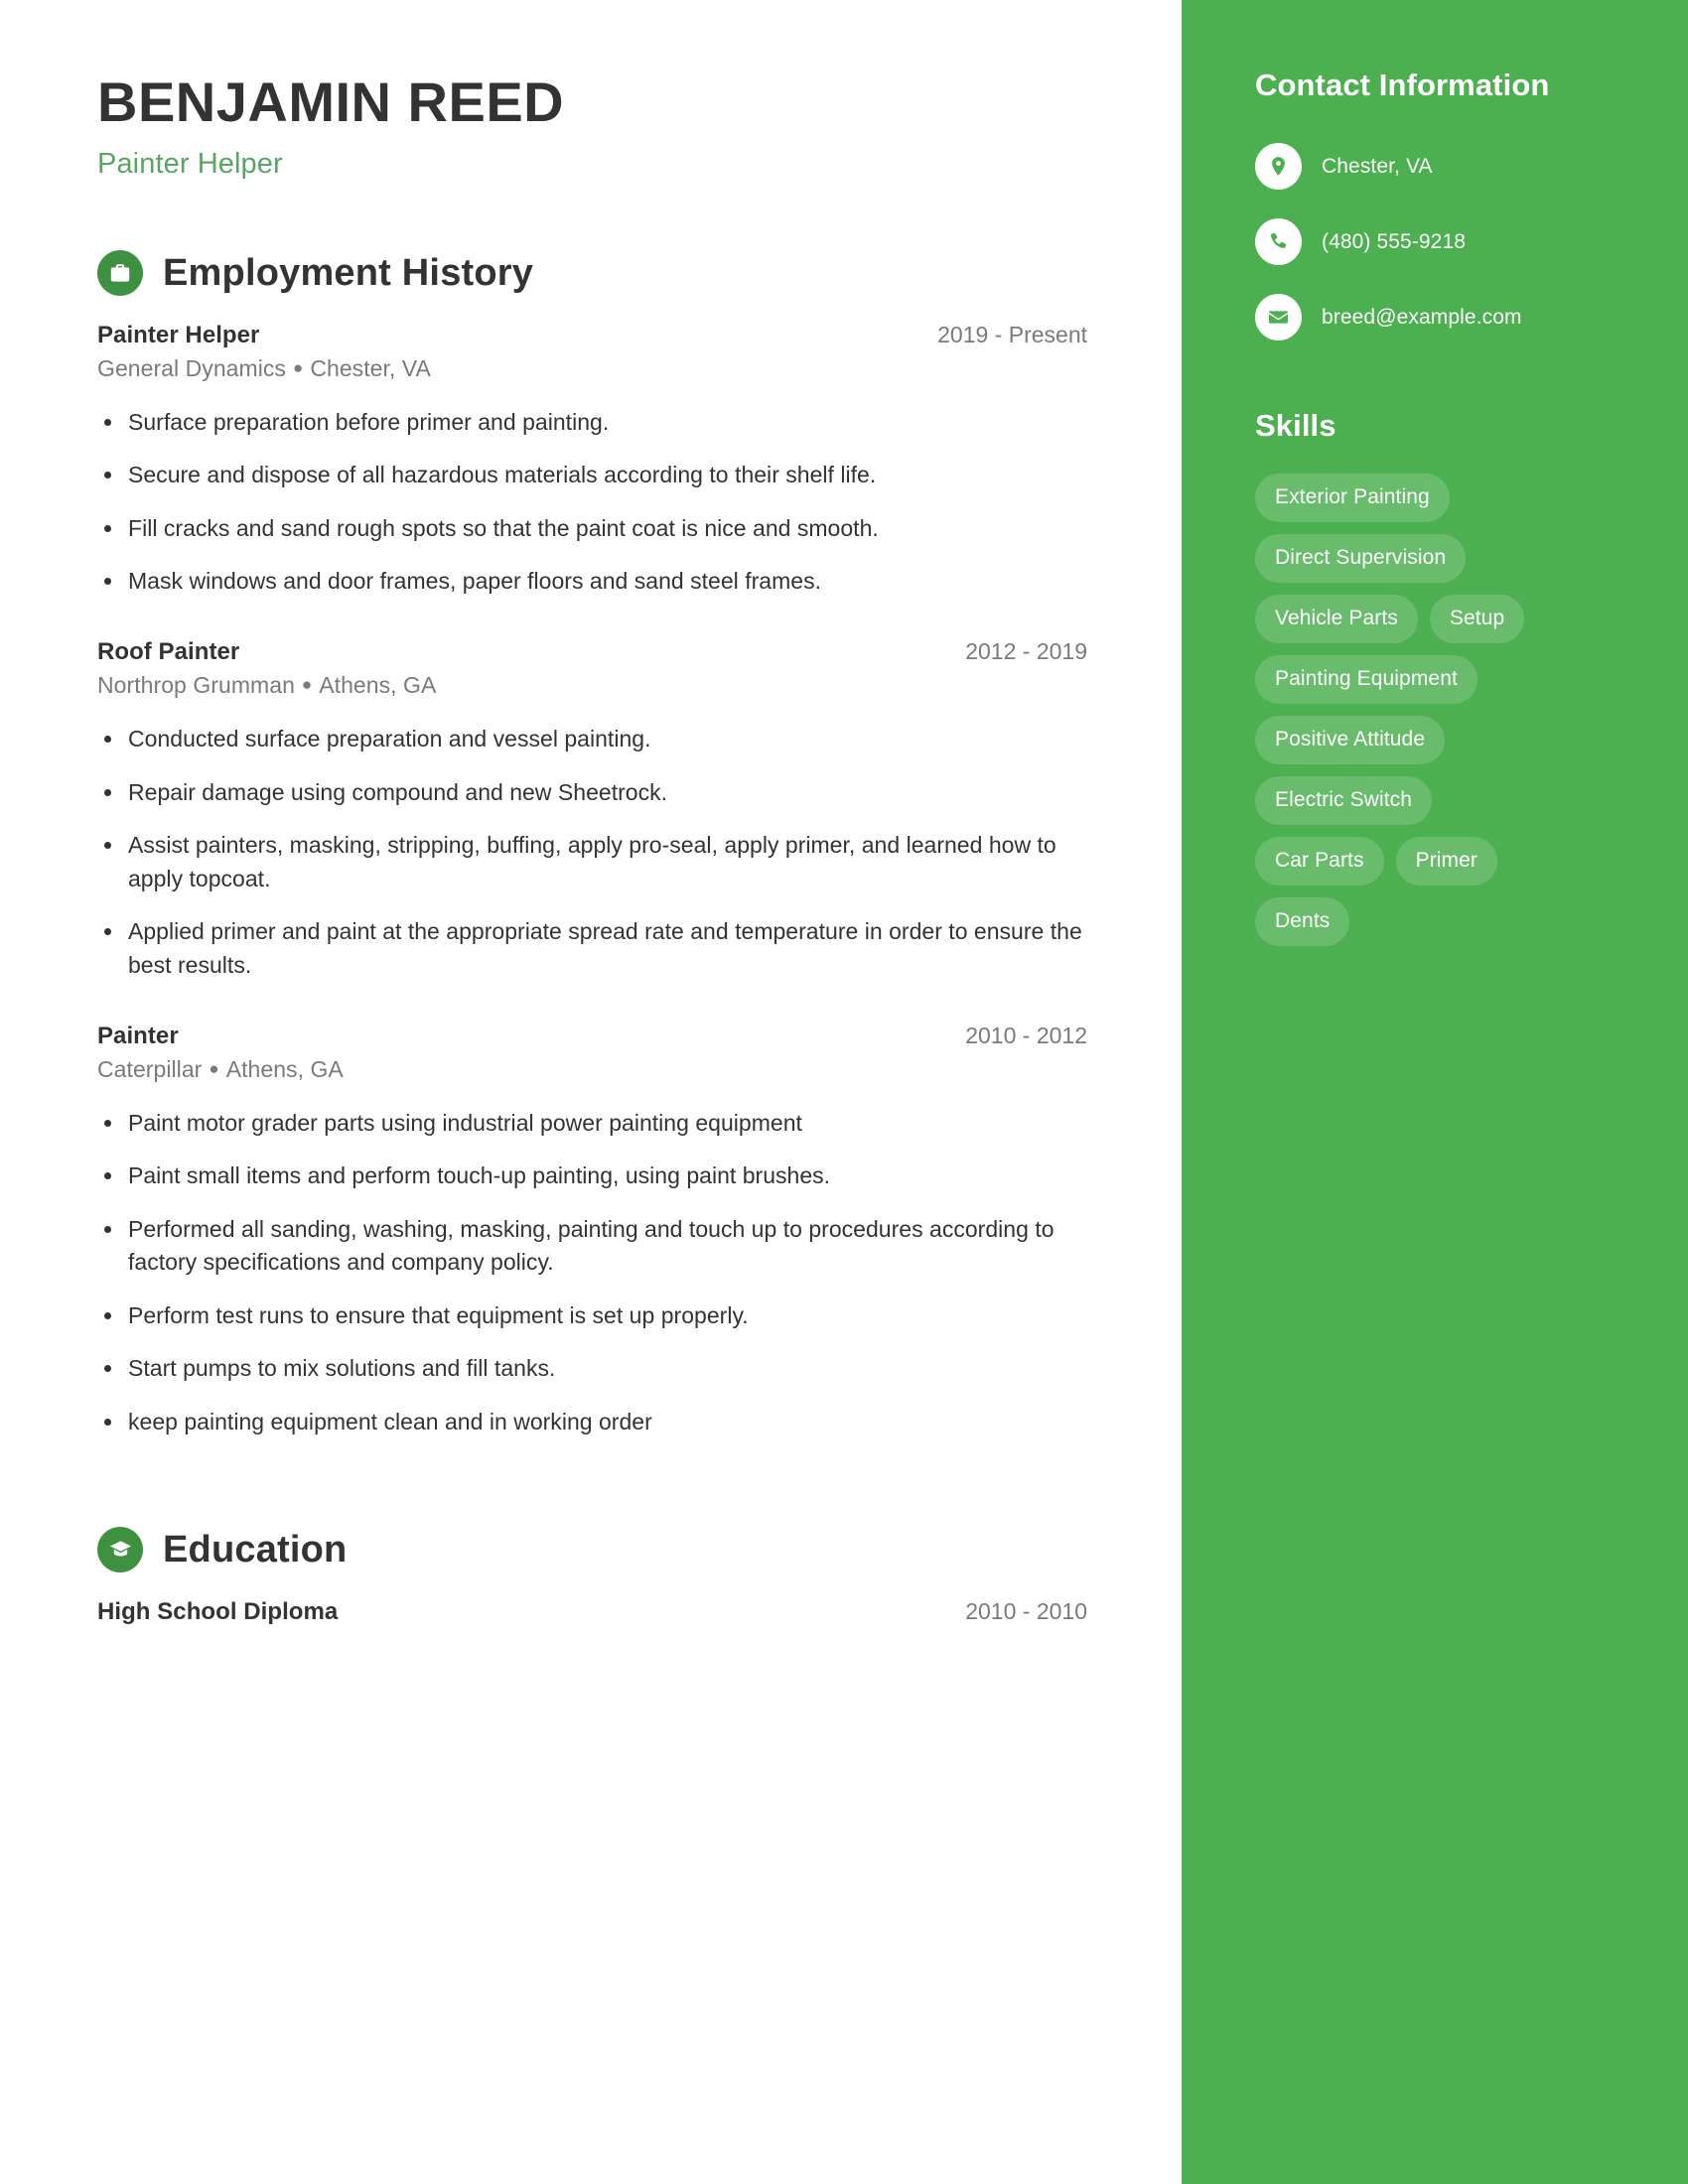 The height and width of the screenshot is (2184, 1688). Describe the element at coordinates (1446, 166) in the screenshot. I see `contact-item-location: Chester, VA` at that location.